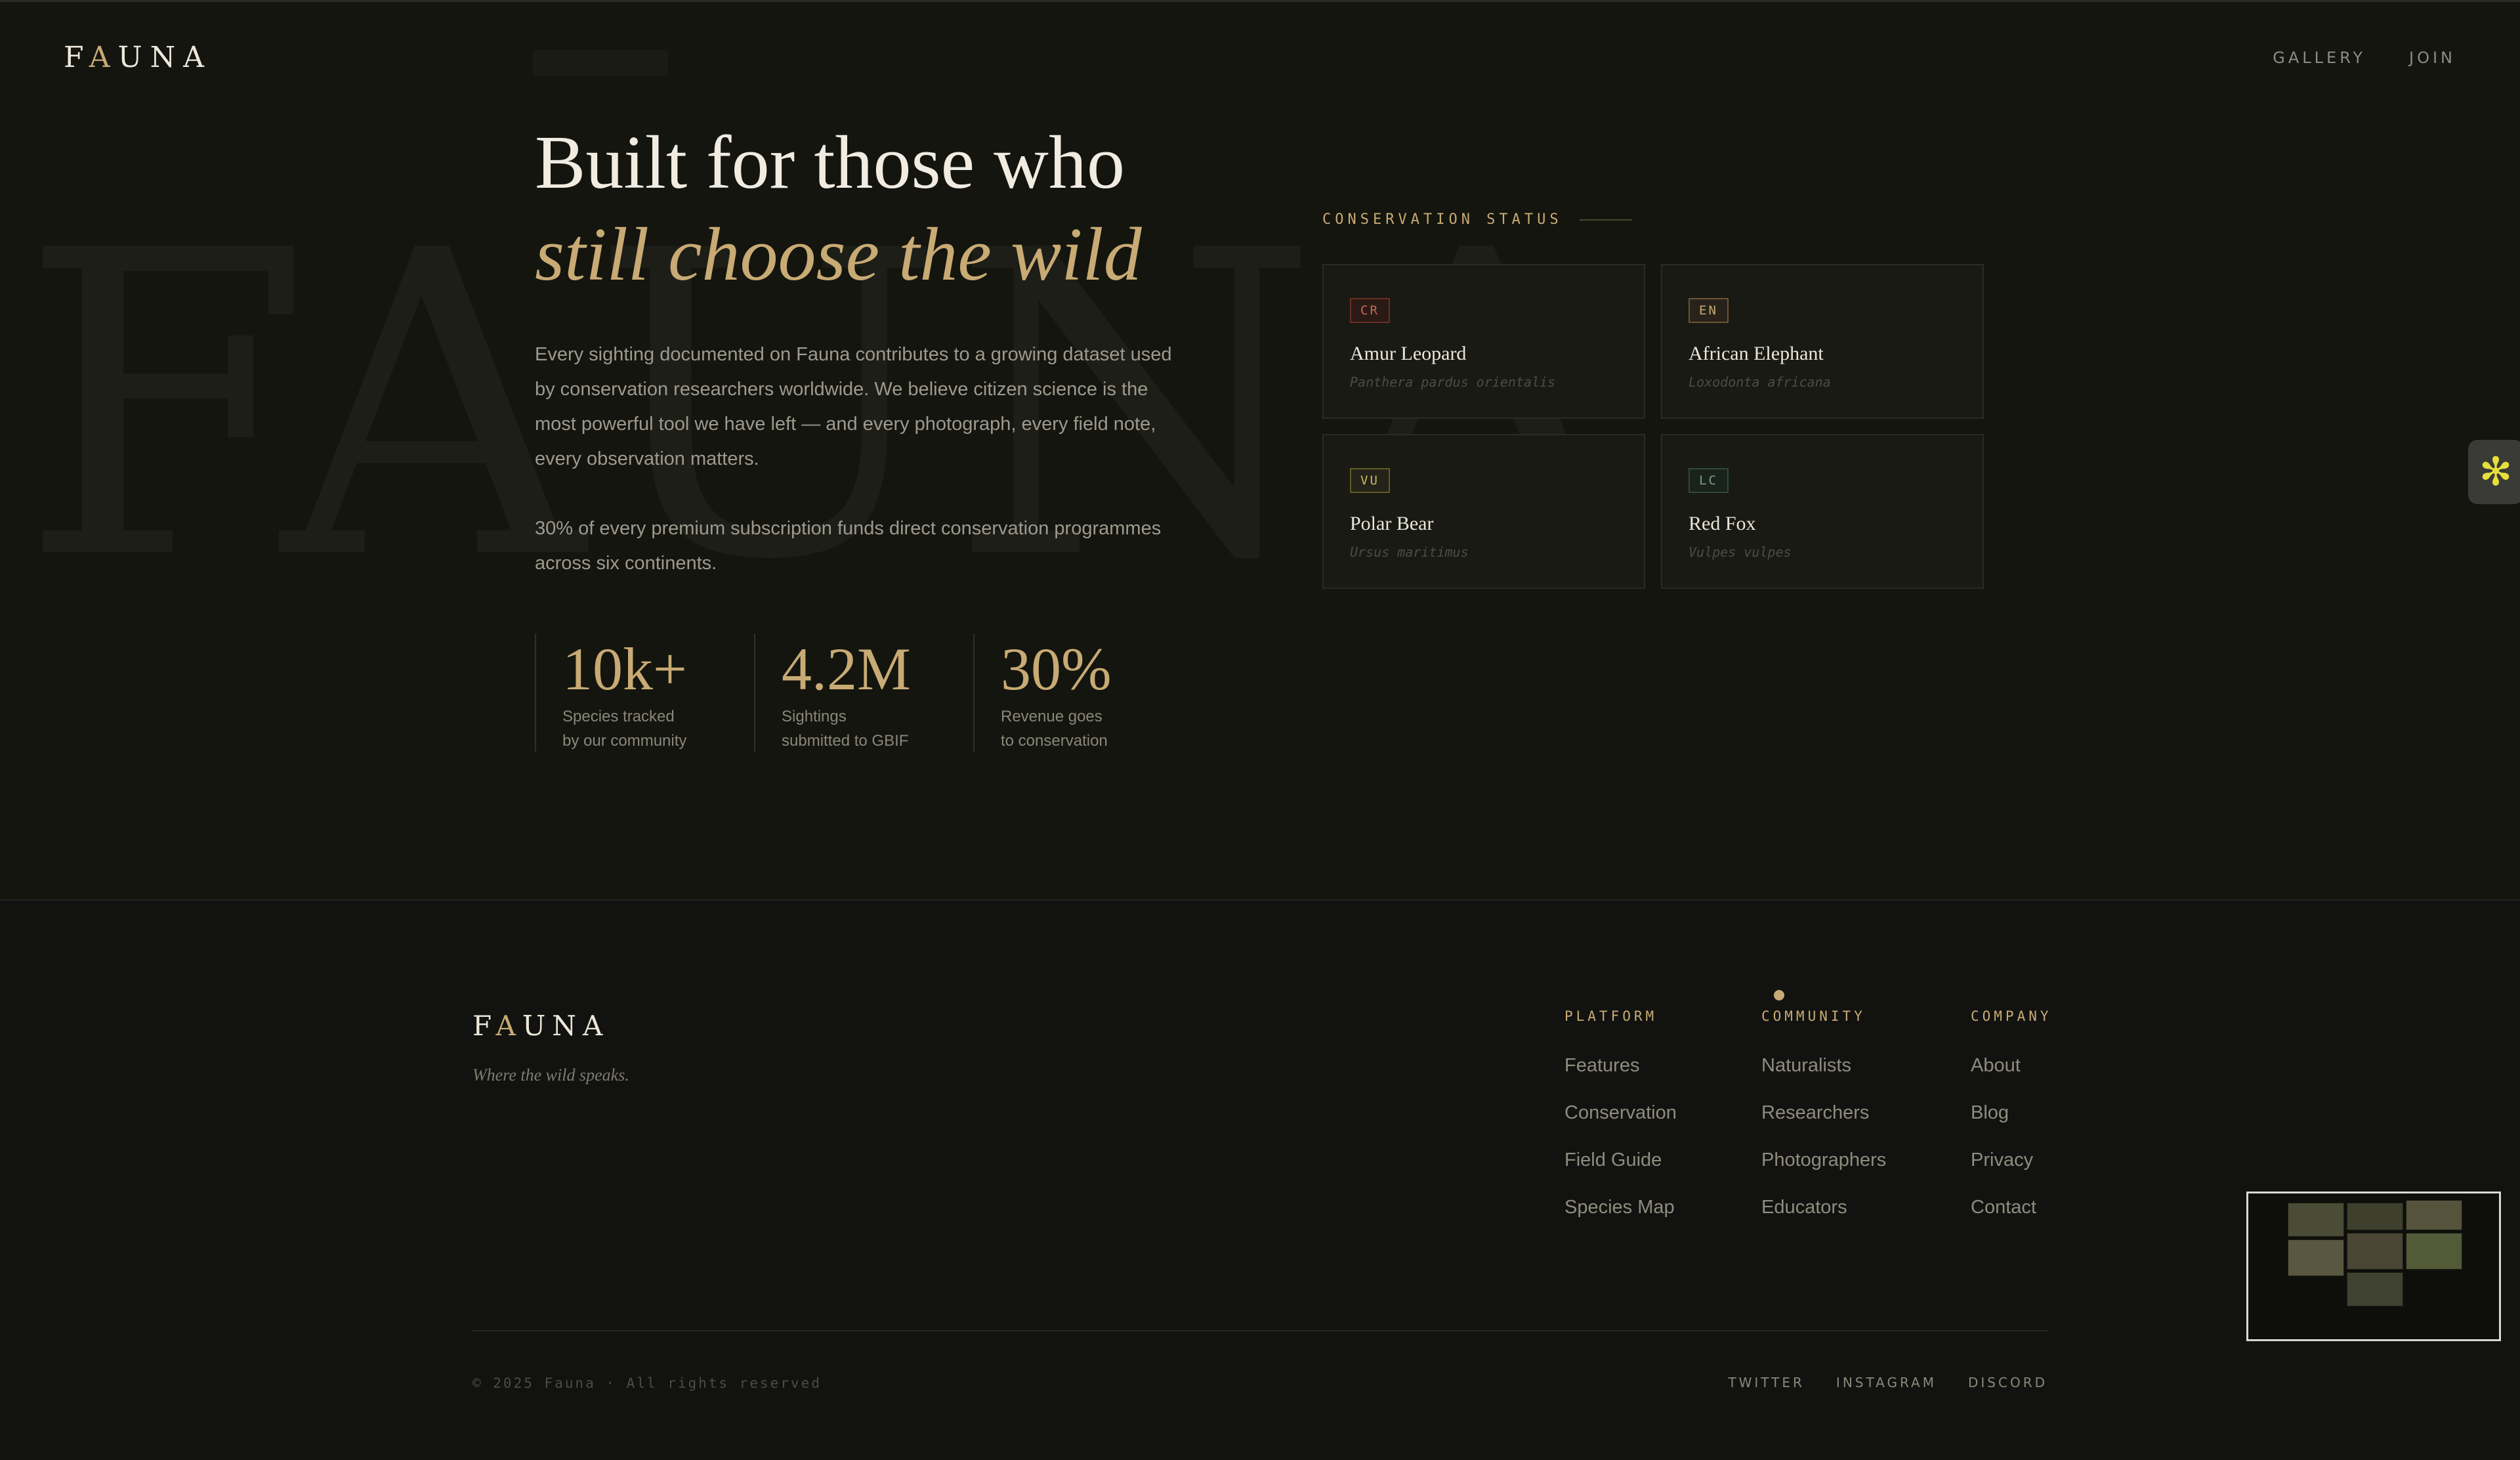 This screenshot has height=1460, width=2520. What do you see at coordinates (1260, 1) in the screenshot?
I see `top-border` at bounding box center [1260, 1].